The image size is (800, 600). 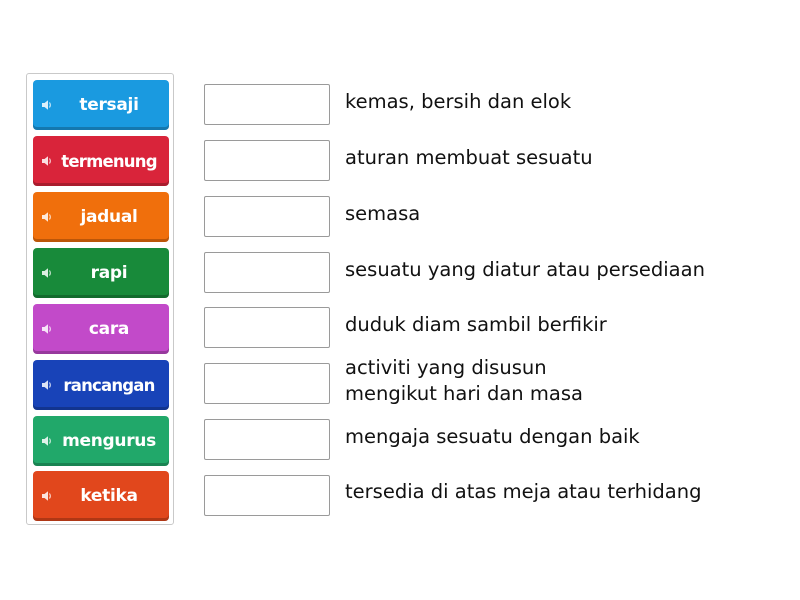 What do you see at coordinates (523, 491) in the screenshot?
I see `definition-8: tersedia di atas meja atau terhidang` at bounding box center [523, 491].